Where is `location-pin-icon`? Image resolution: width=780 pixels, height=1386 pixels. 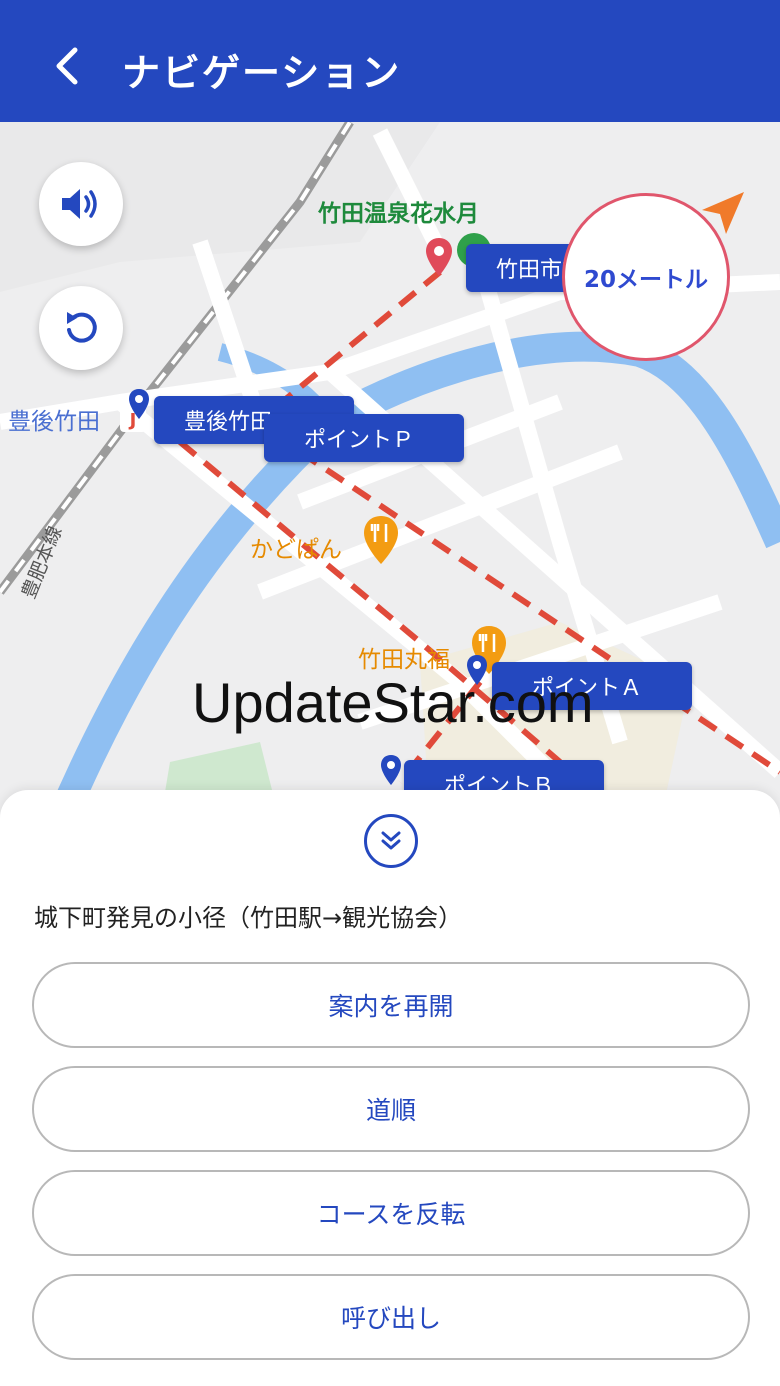
location-pin-icon is located at coordinates (439, 258).